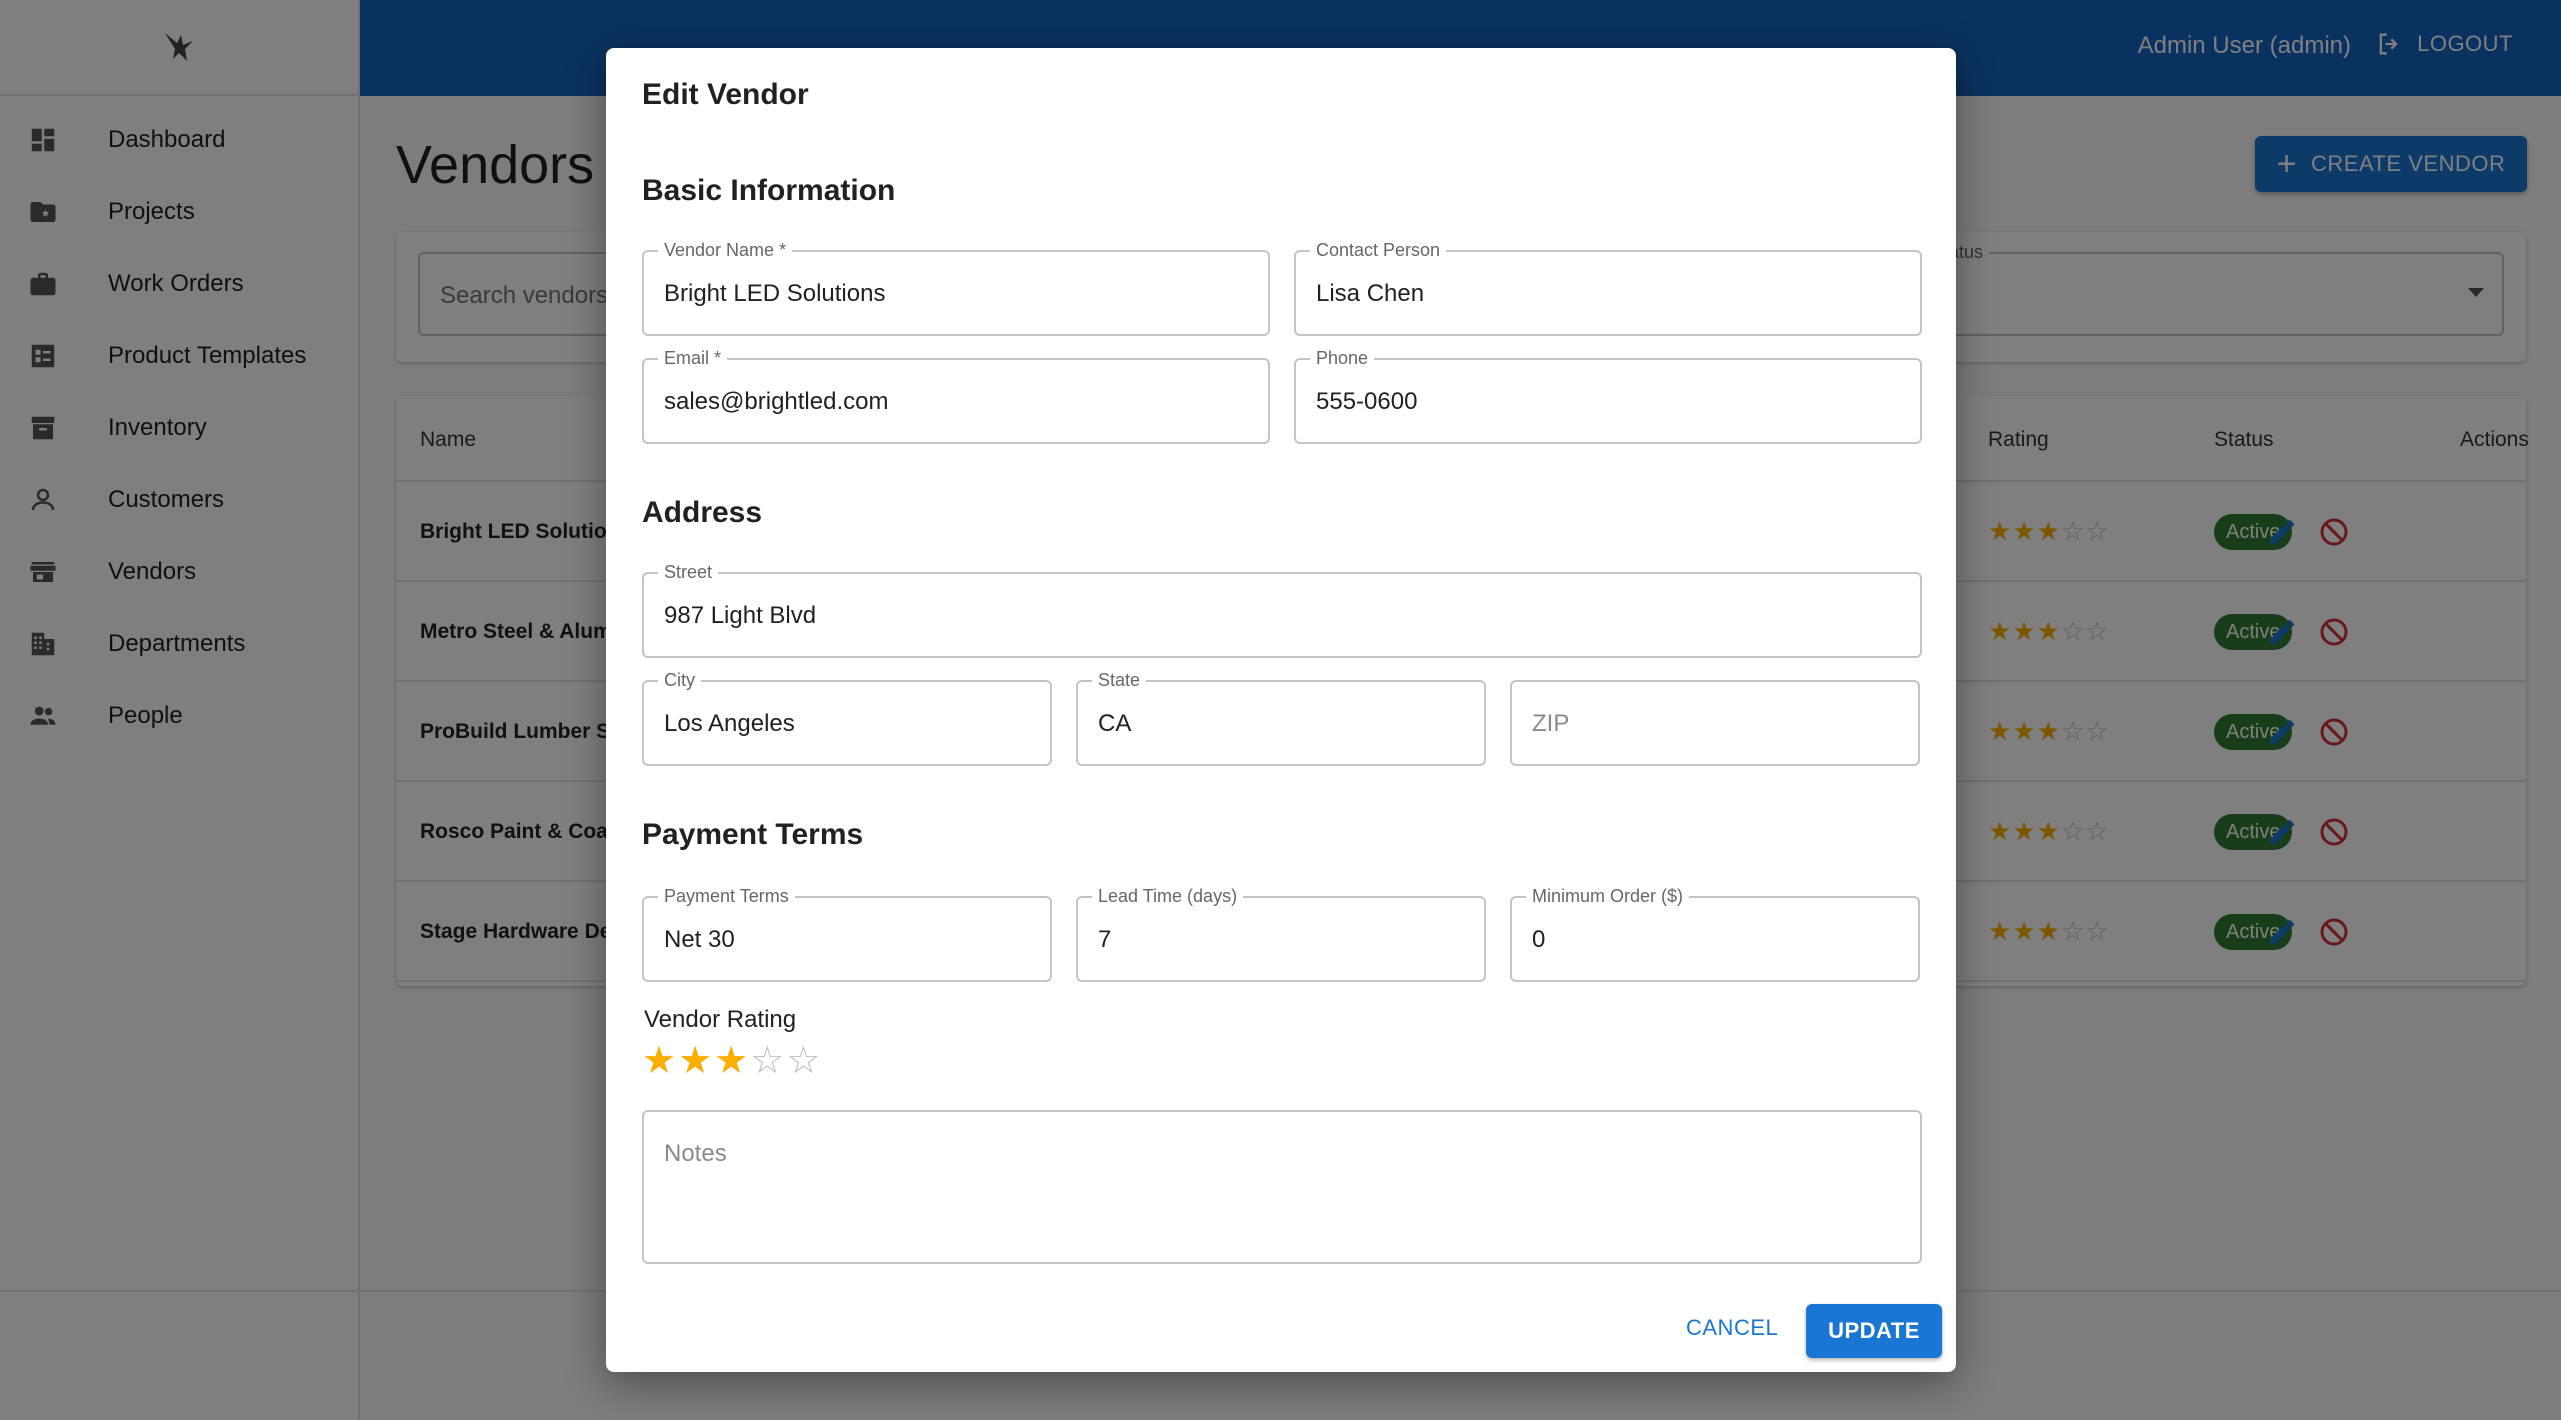 This screenshot has width=2561, height=1420. What do you see at coordinates (725, 250) in the screenshot?
I see `vendor-name-label: Vendor Name *` at bounding box center [725, 250].